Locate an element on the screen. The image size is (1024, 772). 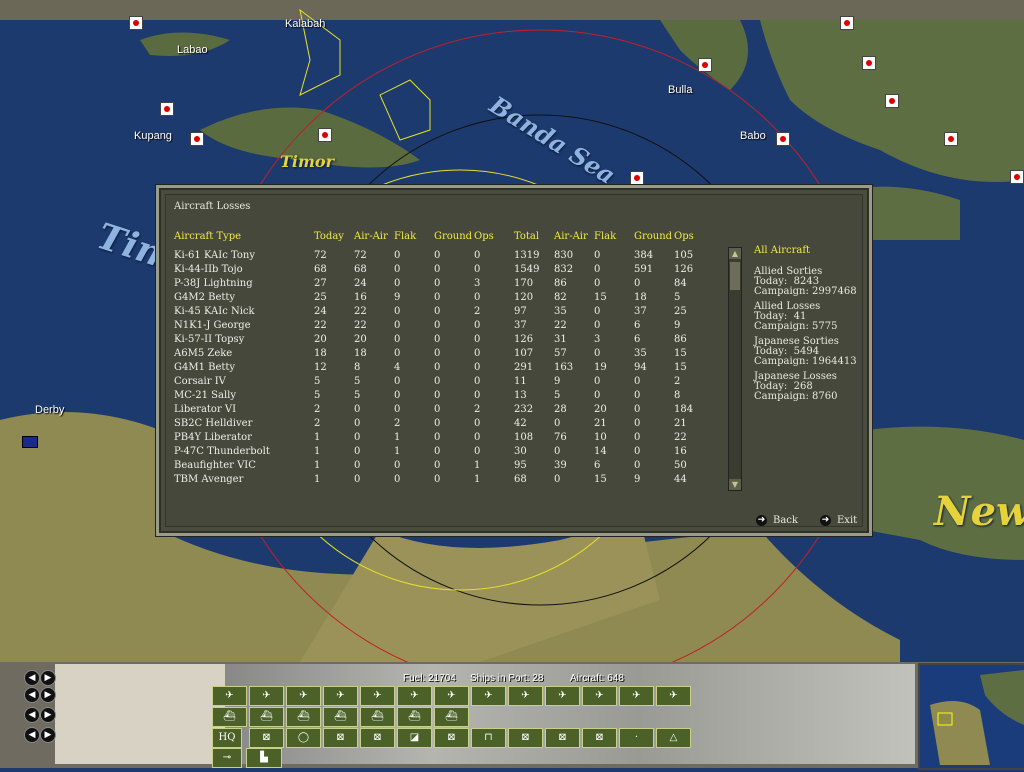
cell-aircraft-type: P-38J Lightning is located at coordinates (213, 283).